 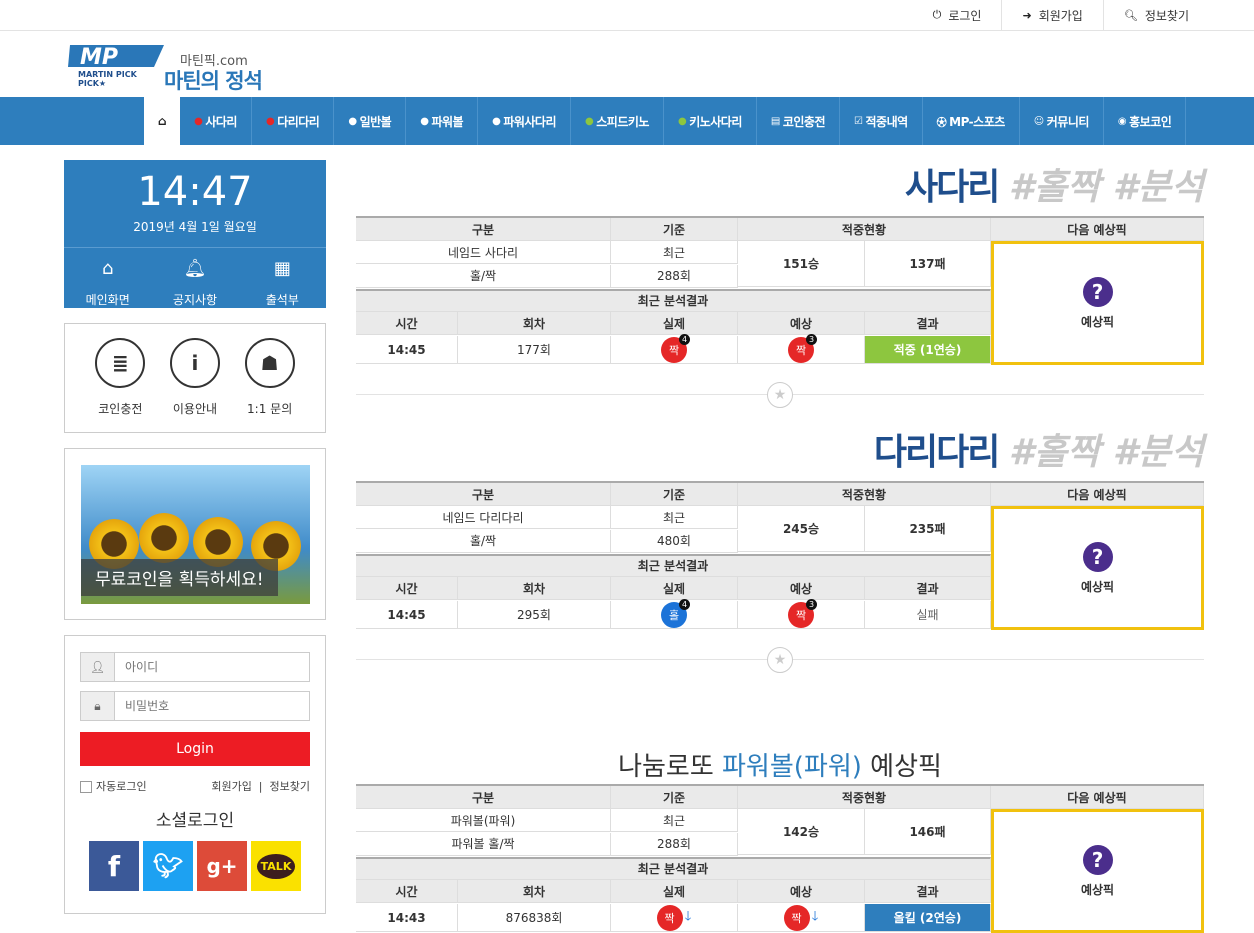 I want to click on nav-item: ◉ 홍보코인, so click(x=1145, y=121).